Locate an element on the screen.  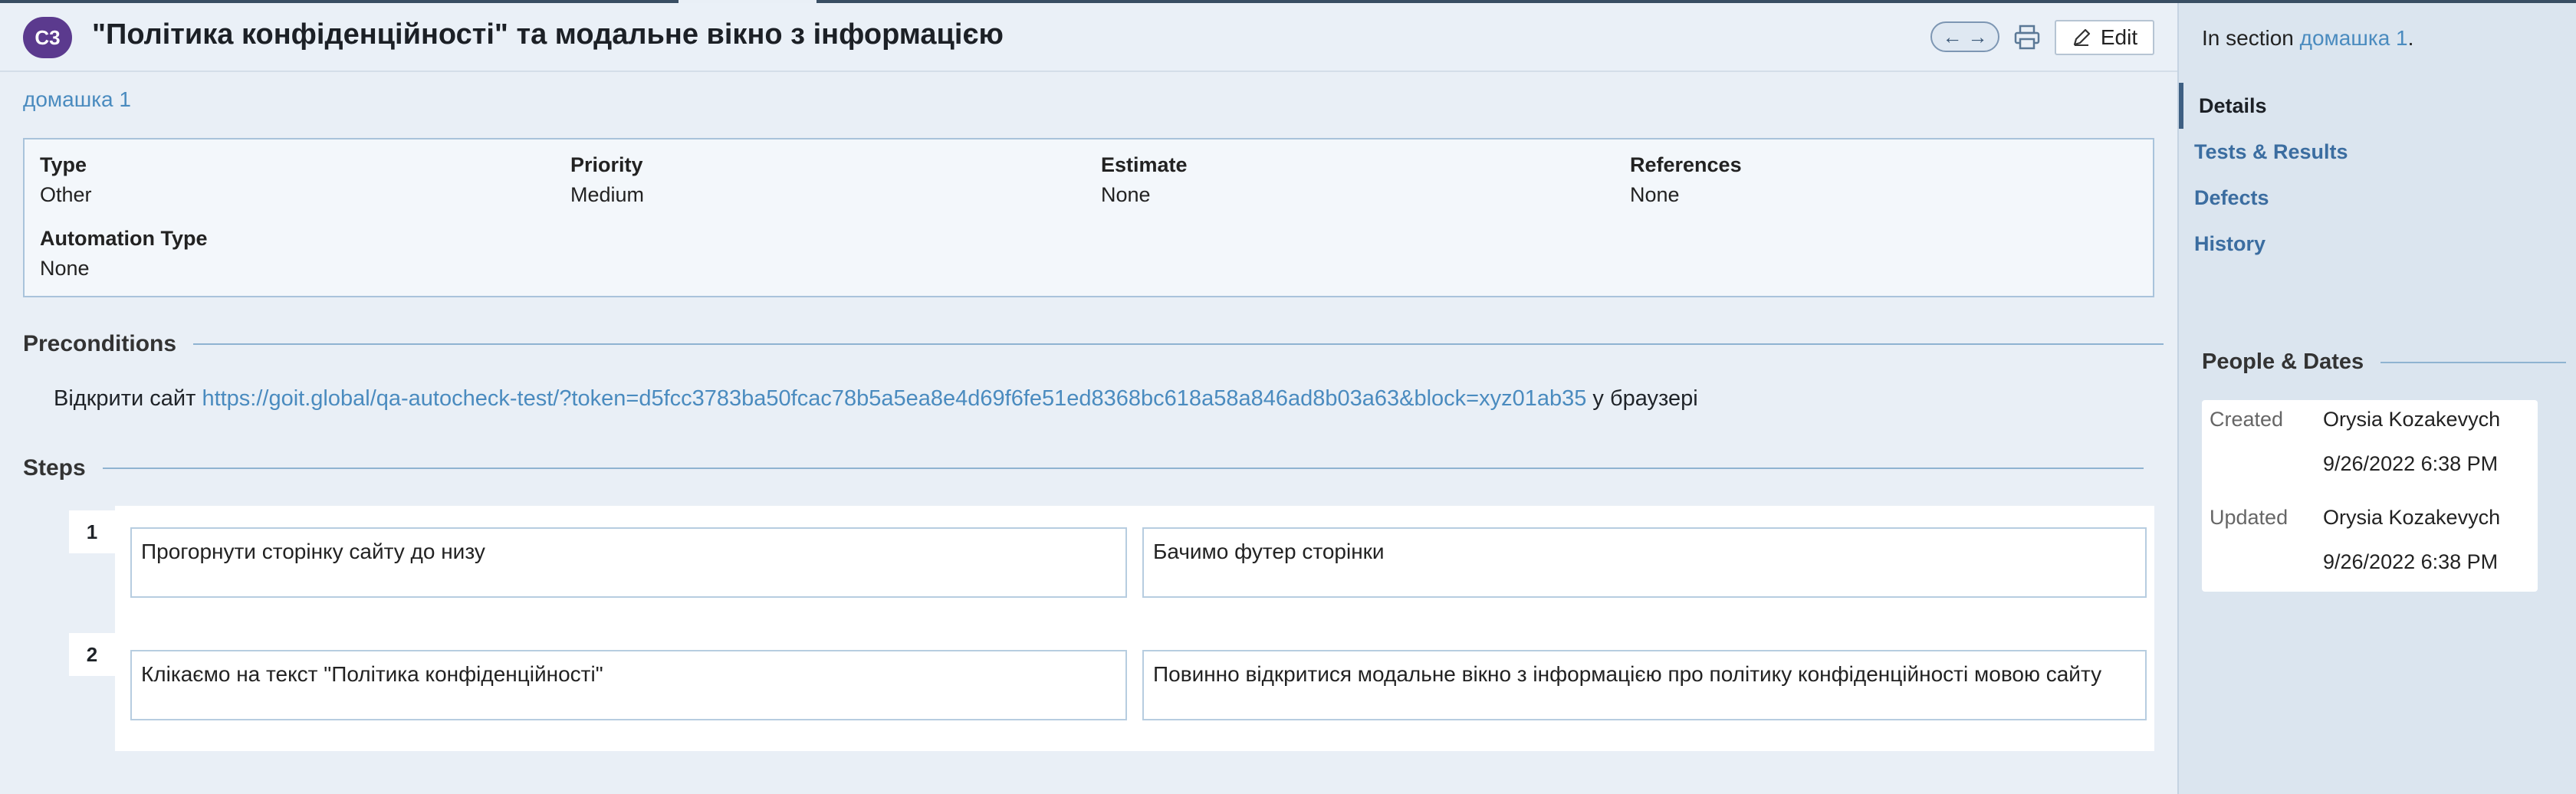
people-dates-heading: People & Dates is located at coordinates (2385, 362).